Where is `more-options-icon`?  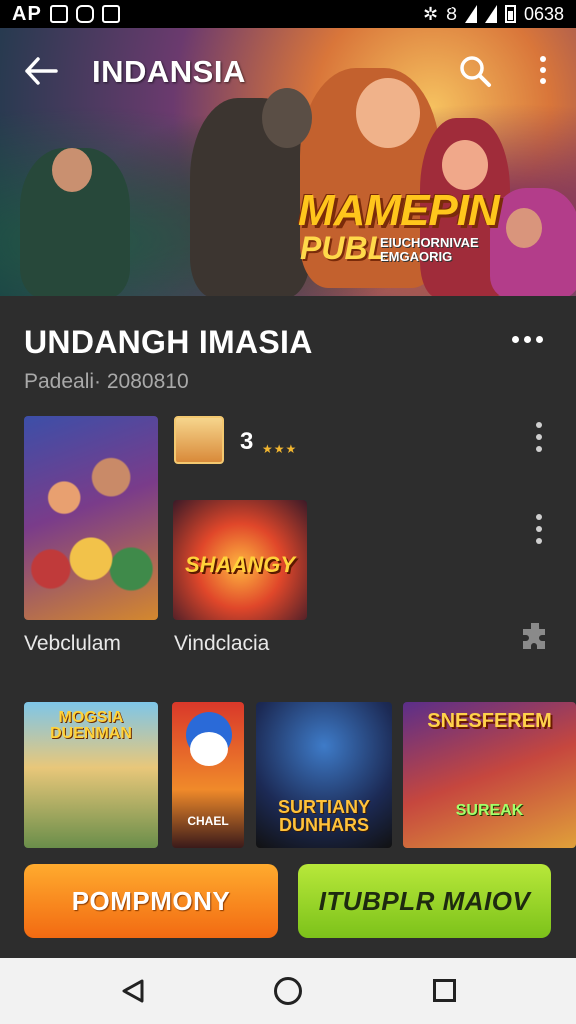
more-options-icon is located at coordinates (543, 70).